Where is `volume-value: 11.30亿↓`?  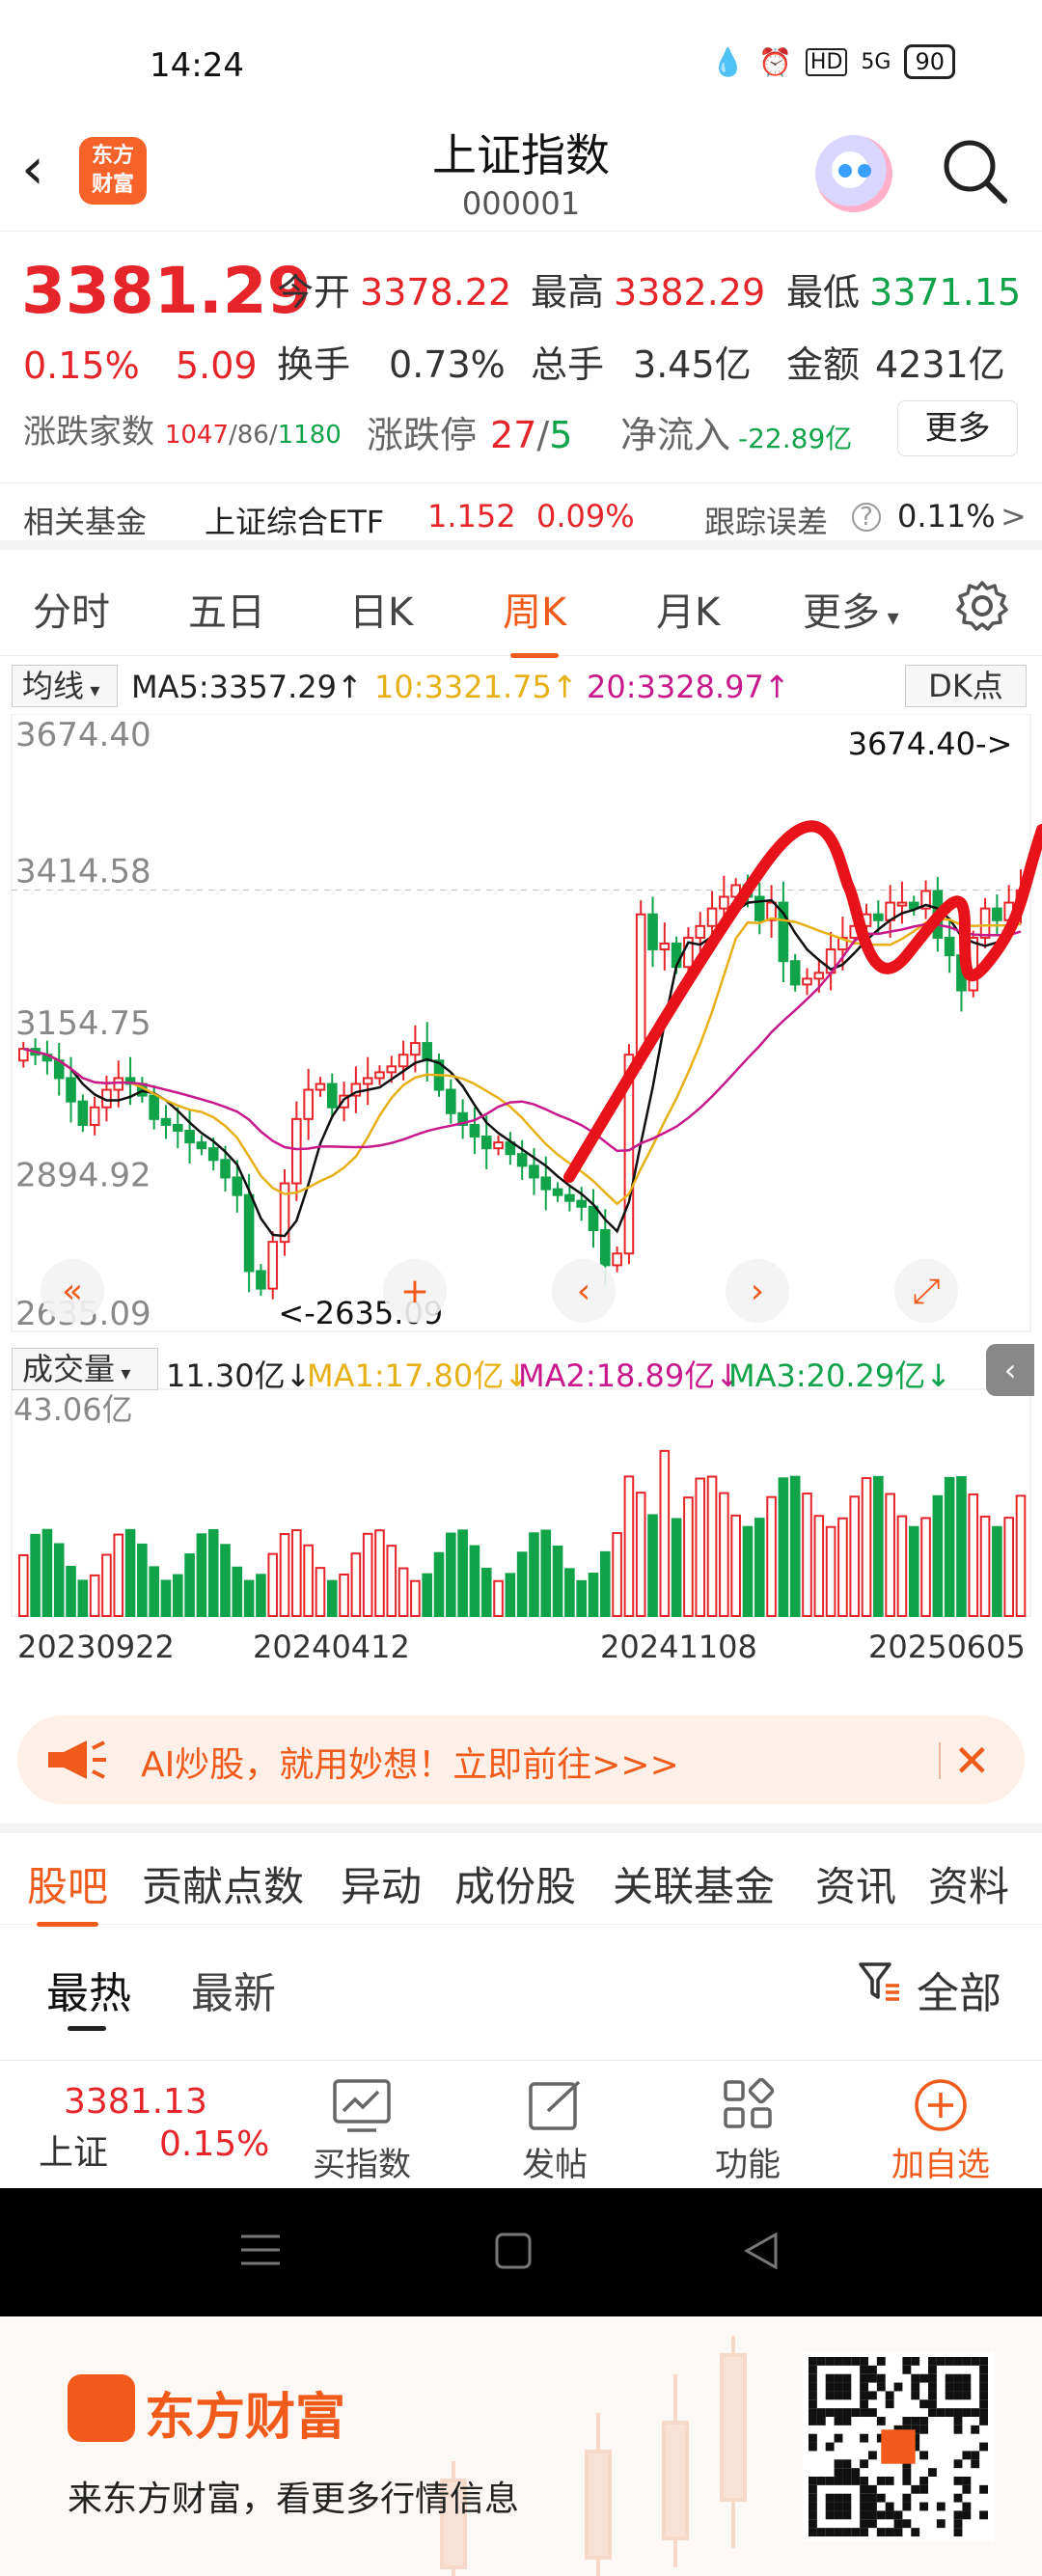 volume-value: 11.30亿↓ is located at coordinates (239, 1375).